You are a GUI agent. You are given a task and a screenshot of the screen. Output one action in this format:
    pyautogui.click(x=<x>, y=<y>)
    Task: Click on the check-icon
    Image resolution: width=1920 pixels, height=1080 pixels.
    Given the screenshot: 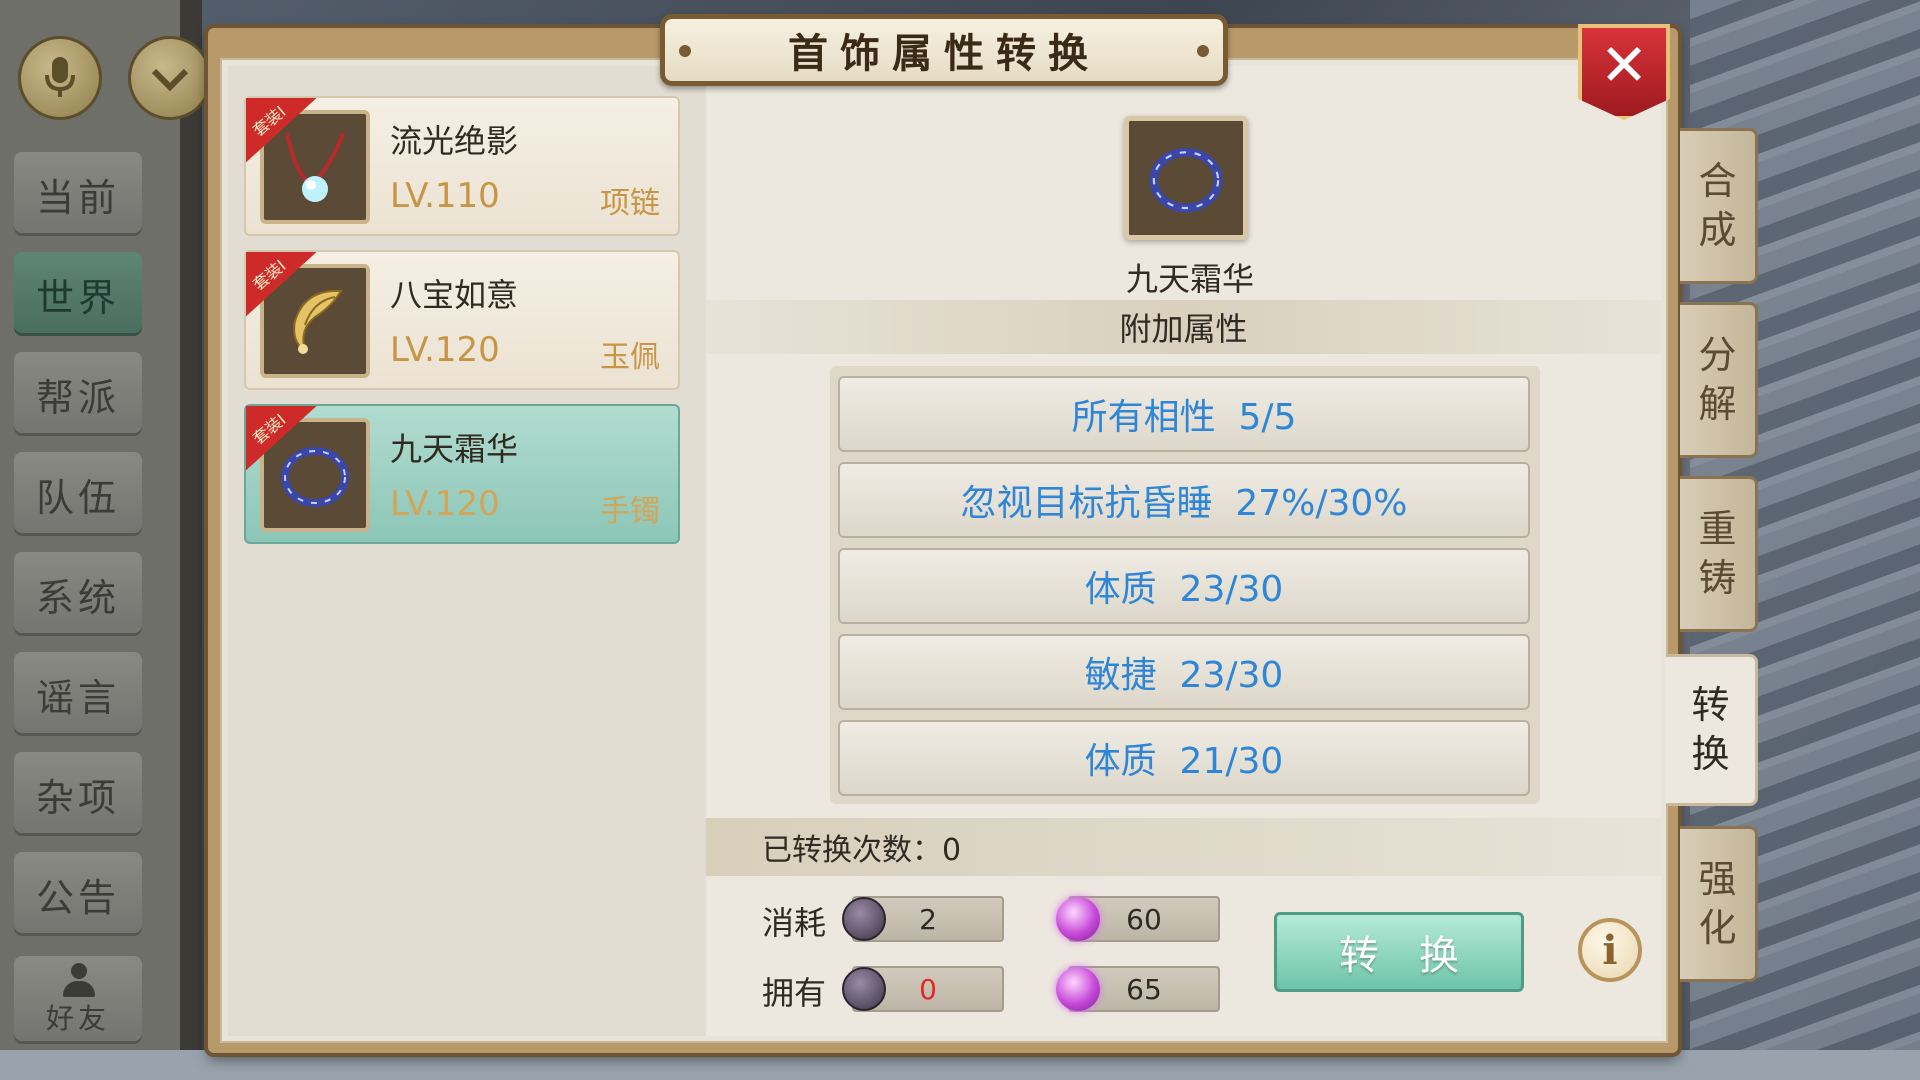 What is the action you would take?
    pyautogui.click(x=170, y=78)
    